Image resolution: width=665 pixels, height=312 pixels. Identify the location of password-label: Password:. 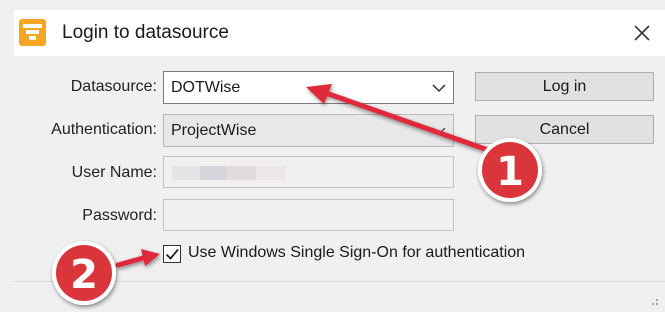
(119, 215).